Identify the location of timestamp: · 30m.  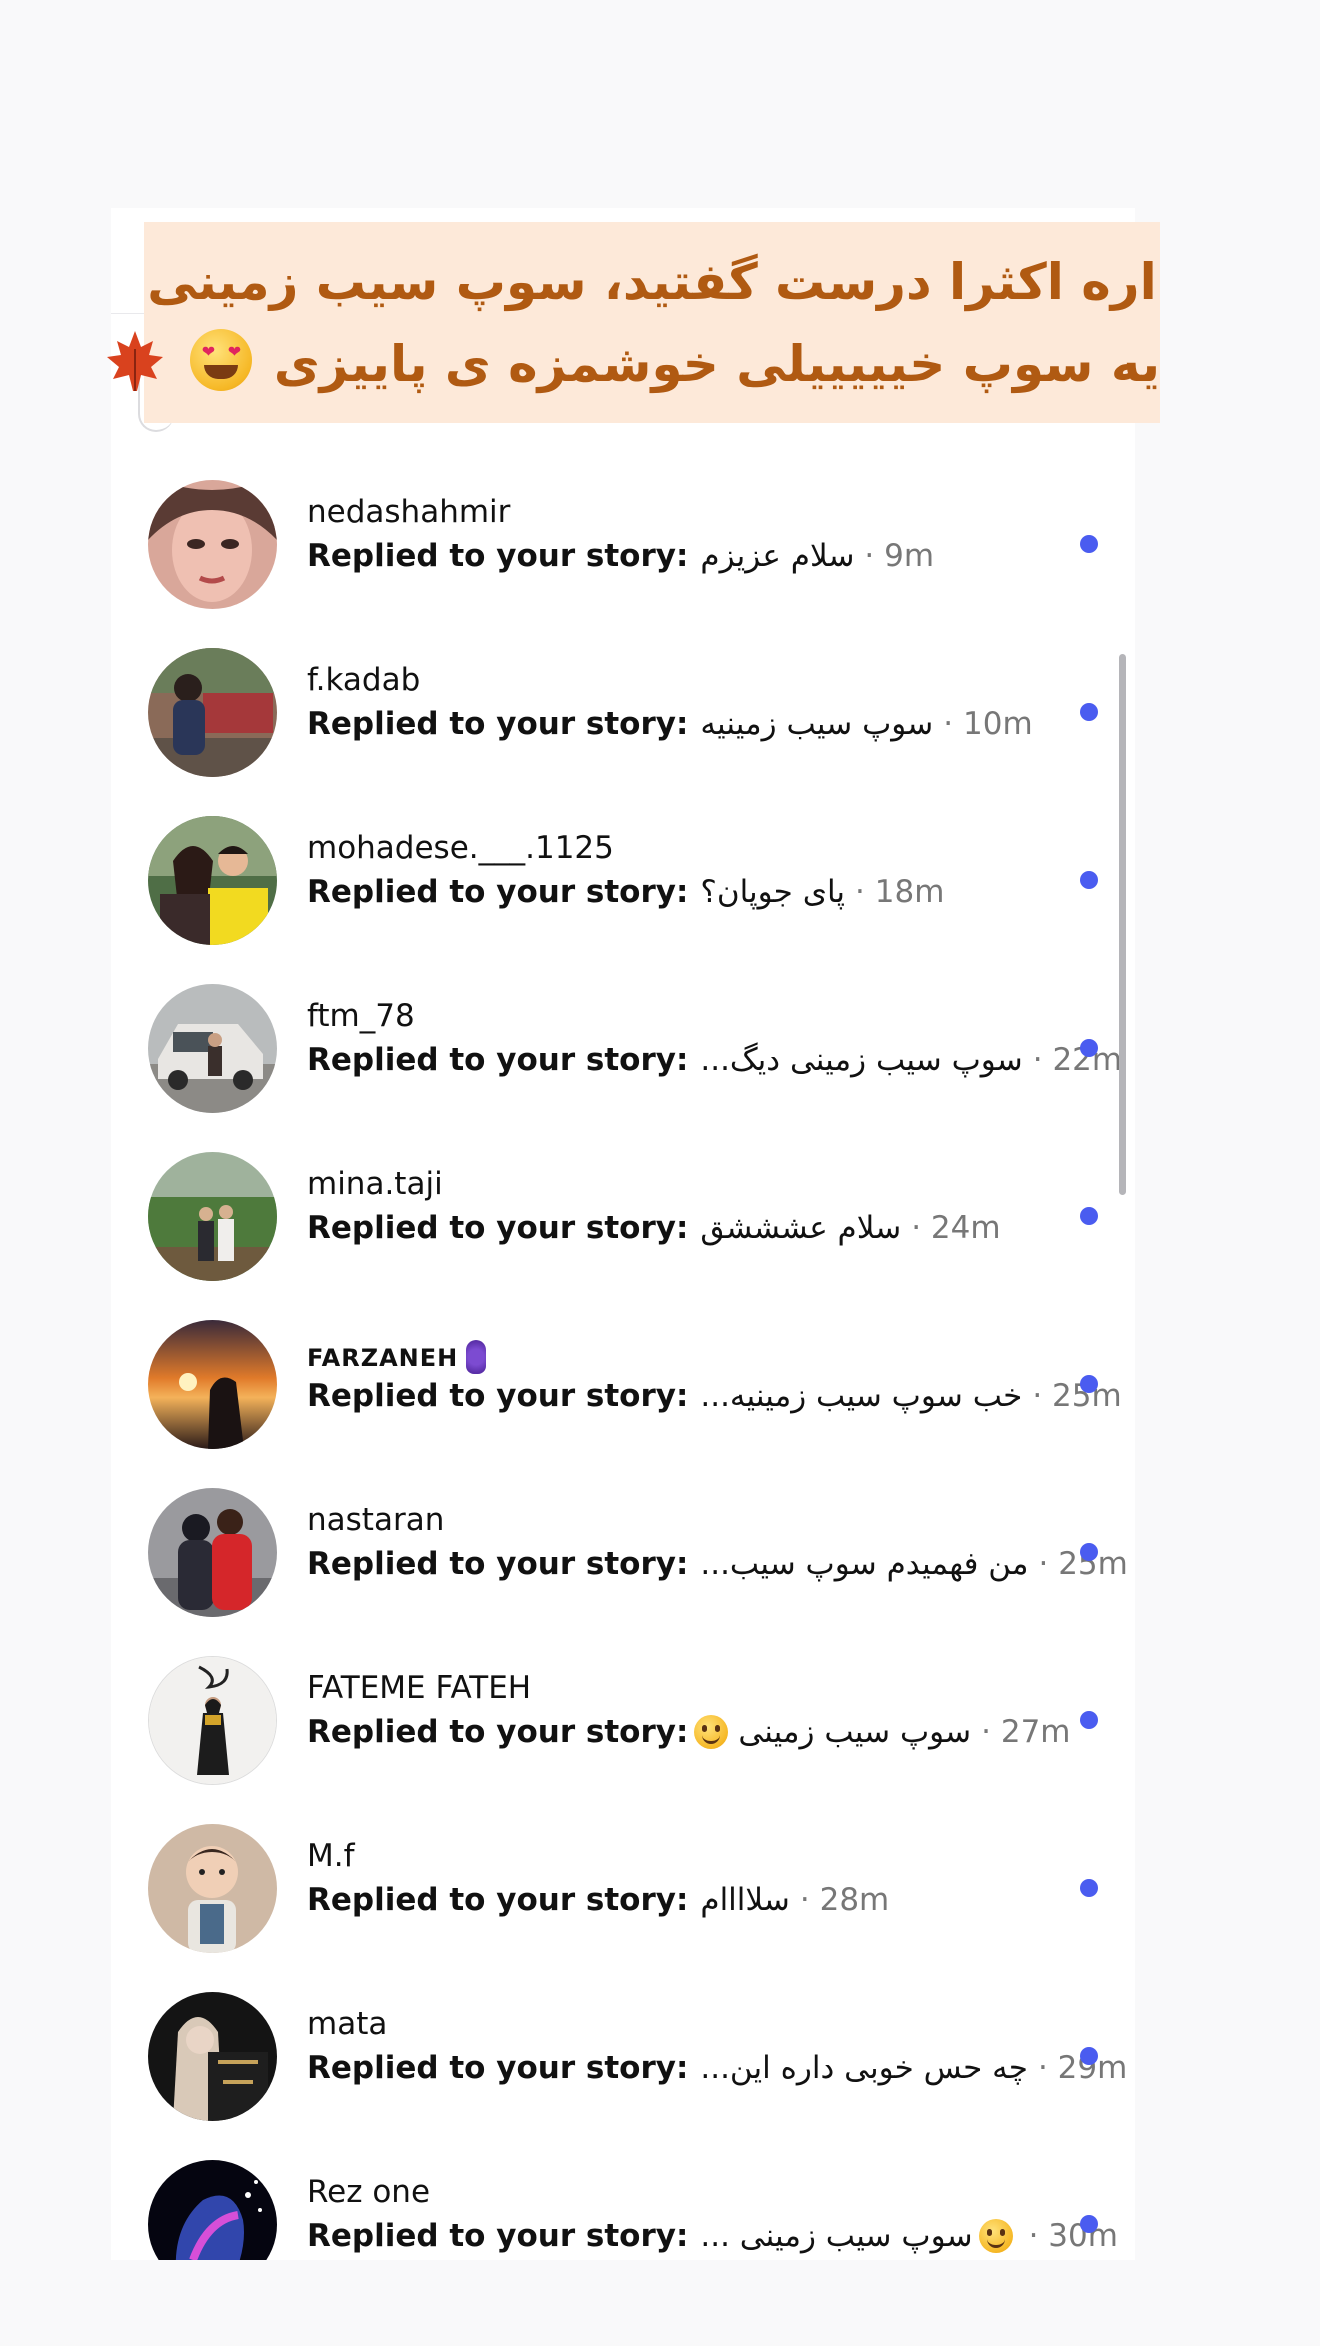
(1073, 2236).